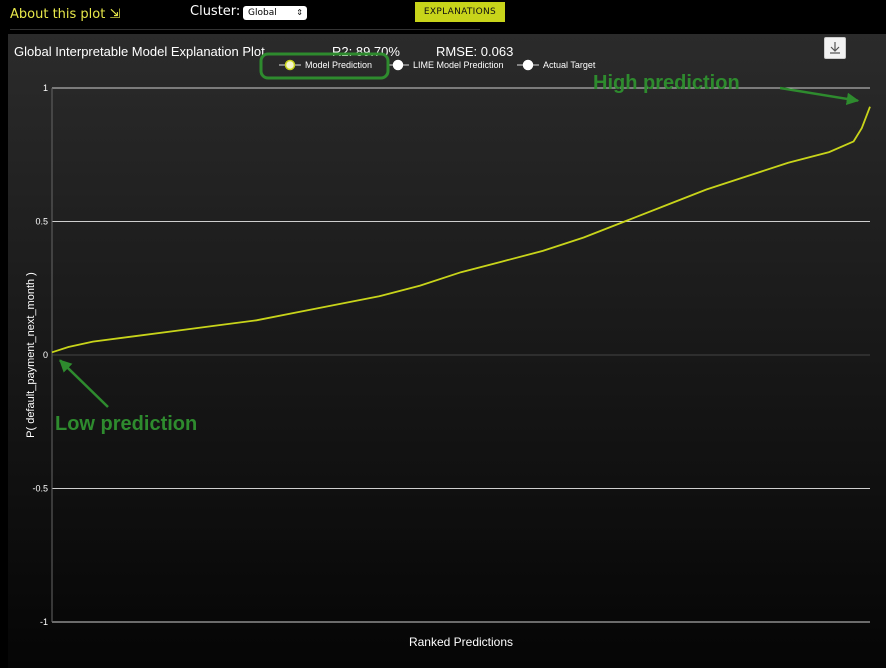  I want to click on legend-entry: LIME Model Prediction, so click(458, 65).